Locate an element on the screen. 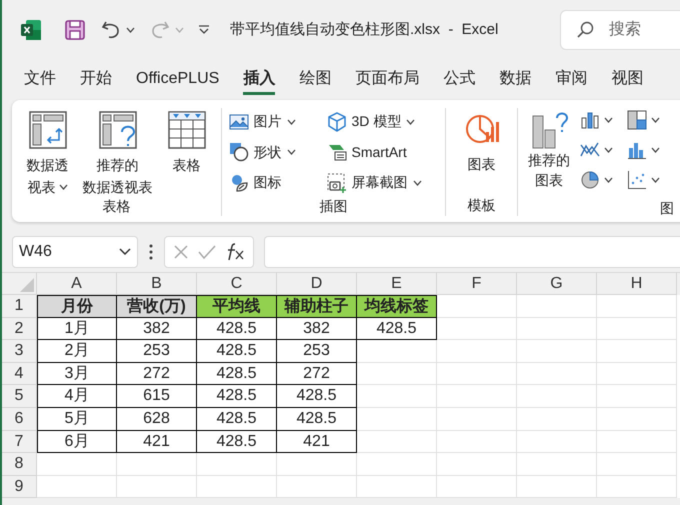  row-header: 7 is located at coordinates (19, 442).